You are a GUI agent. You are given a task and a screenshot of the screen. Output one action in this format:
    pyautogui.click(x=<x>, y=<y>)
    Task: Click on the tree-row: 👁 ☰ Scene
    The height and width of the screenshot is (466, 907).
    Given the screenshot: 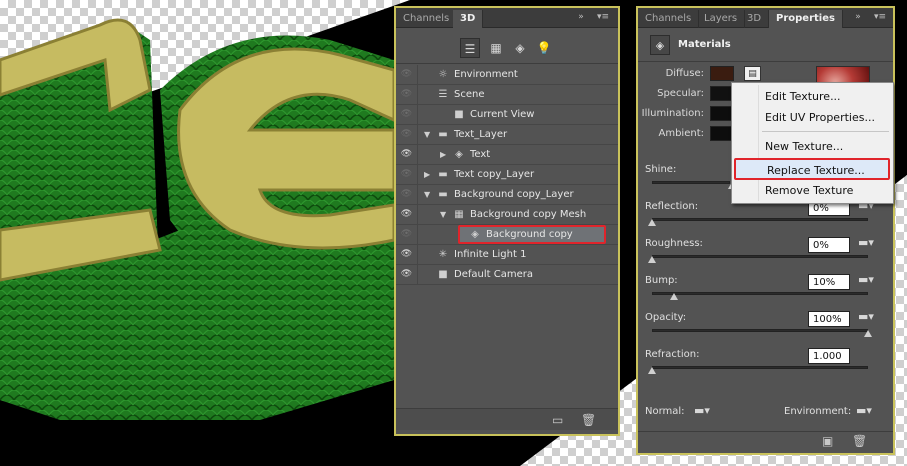 What is the action you would take?
    pyautogui.click(x=507, y=95)
    